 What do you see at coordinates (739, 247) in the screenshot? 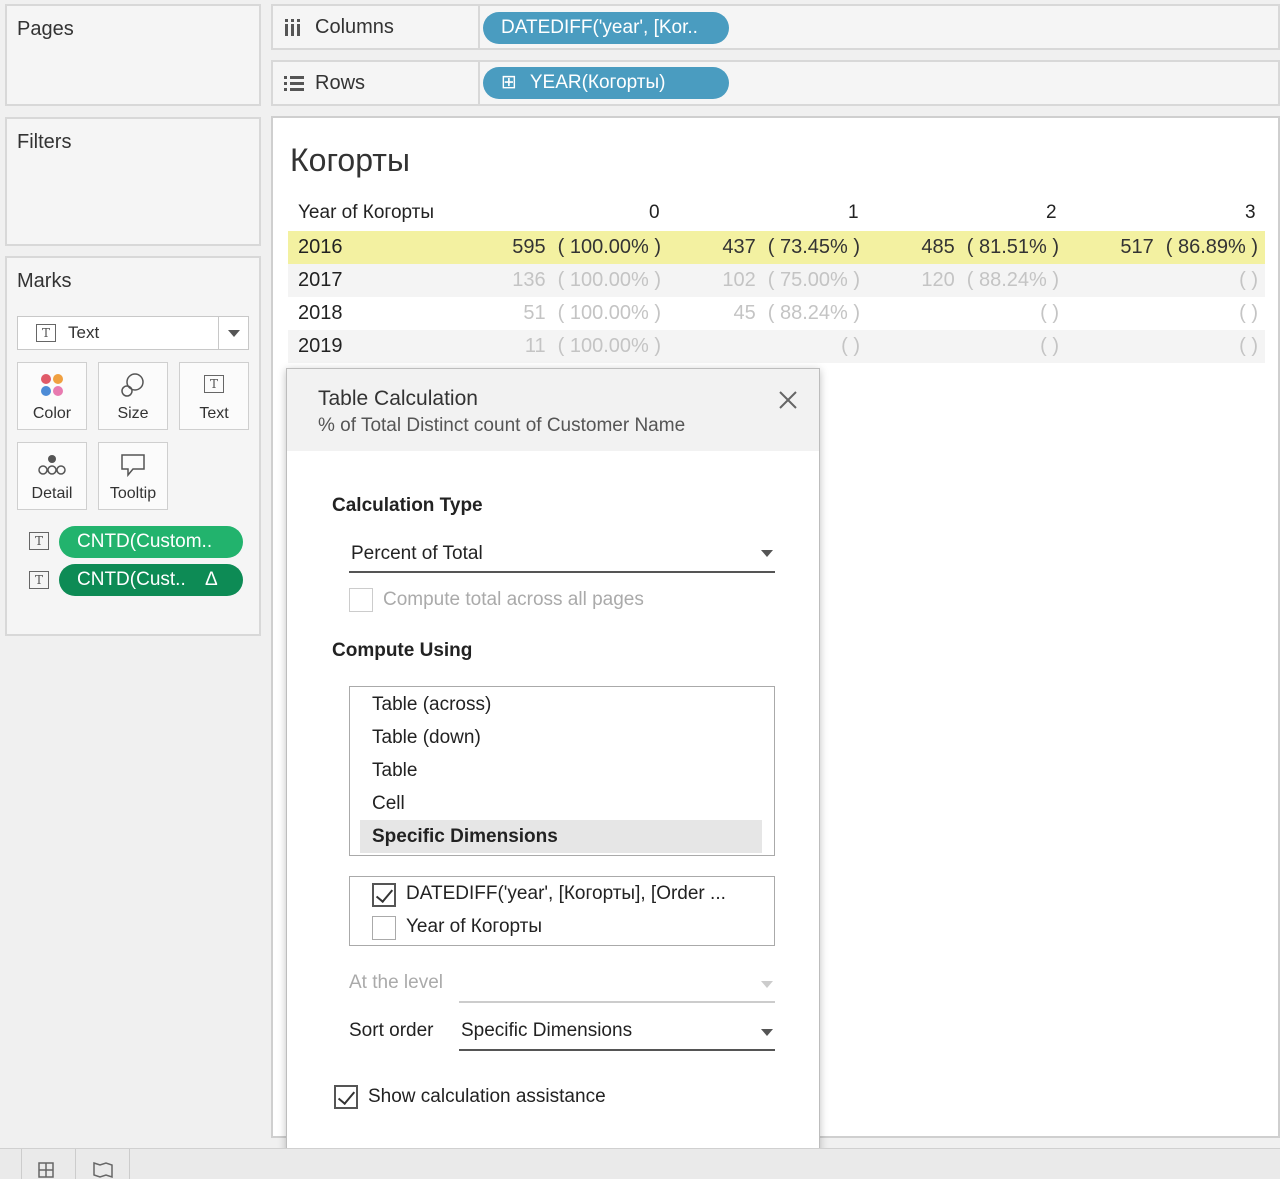
I see `cell-count: 437` at bounding box center [739, 247].